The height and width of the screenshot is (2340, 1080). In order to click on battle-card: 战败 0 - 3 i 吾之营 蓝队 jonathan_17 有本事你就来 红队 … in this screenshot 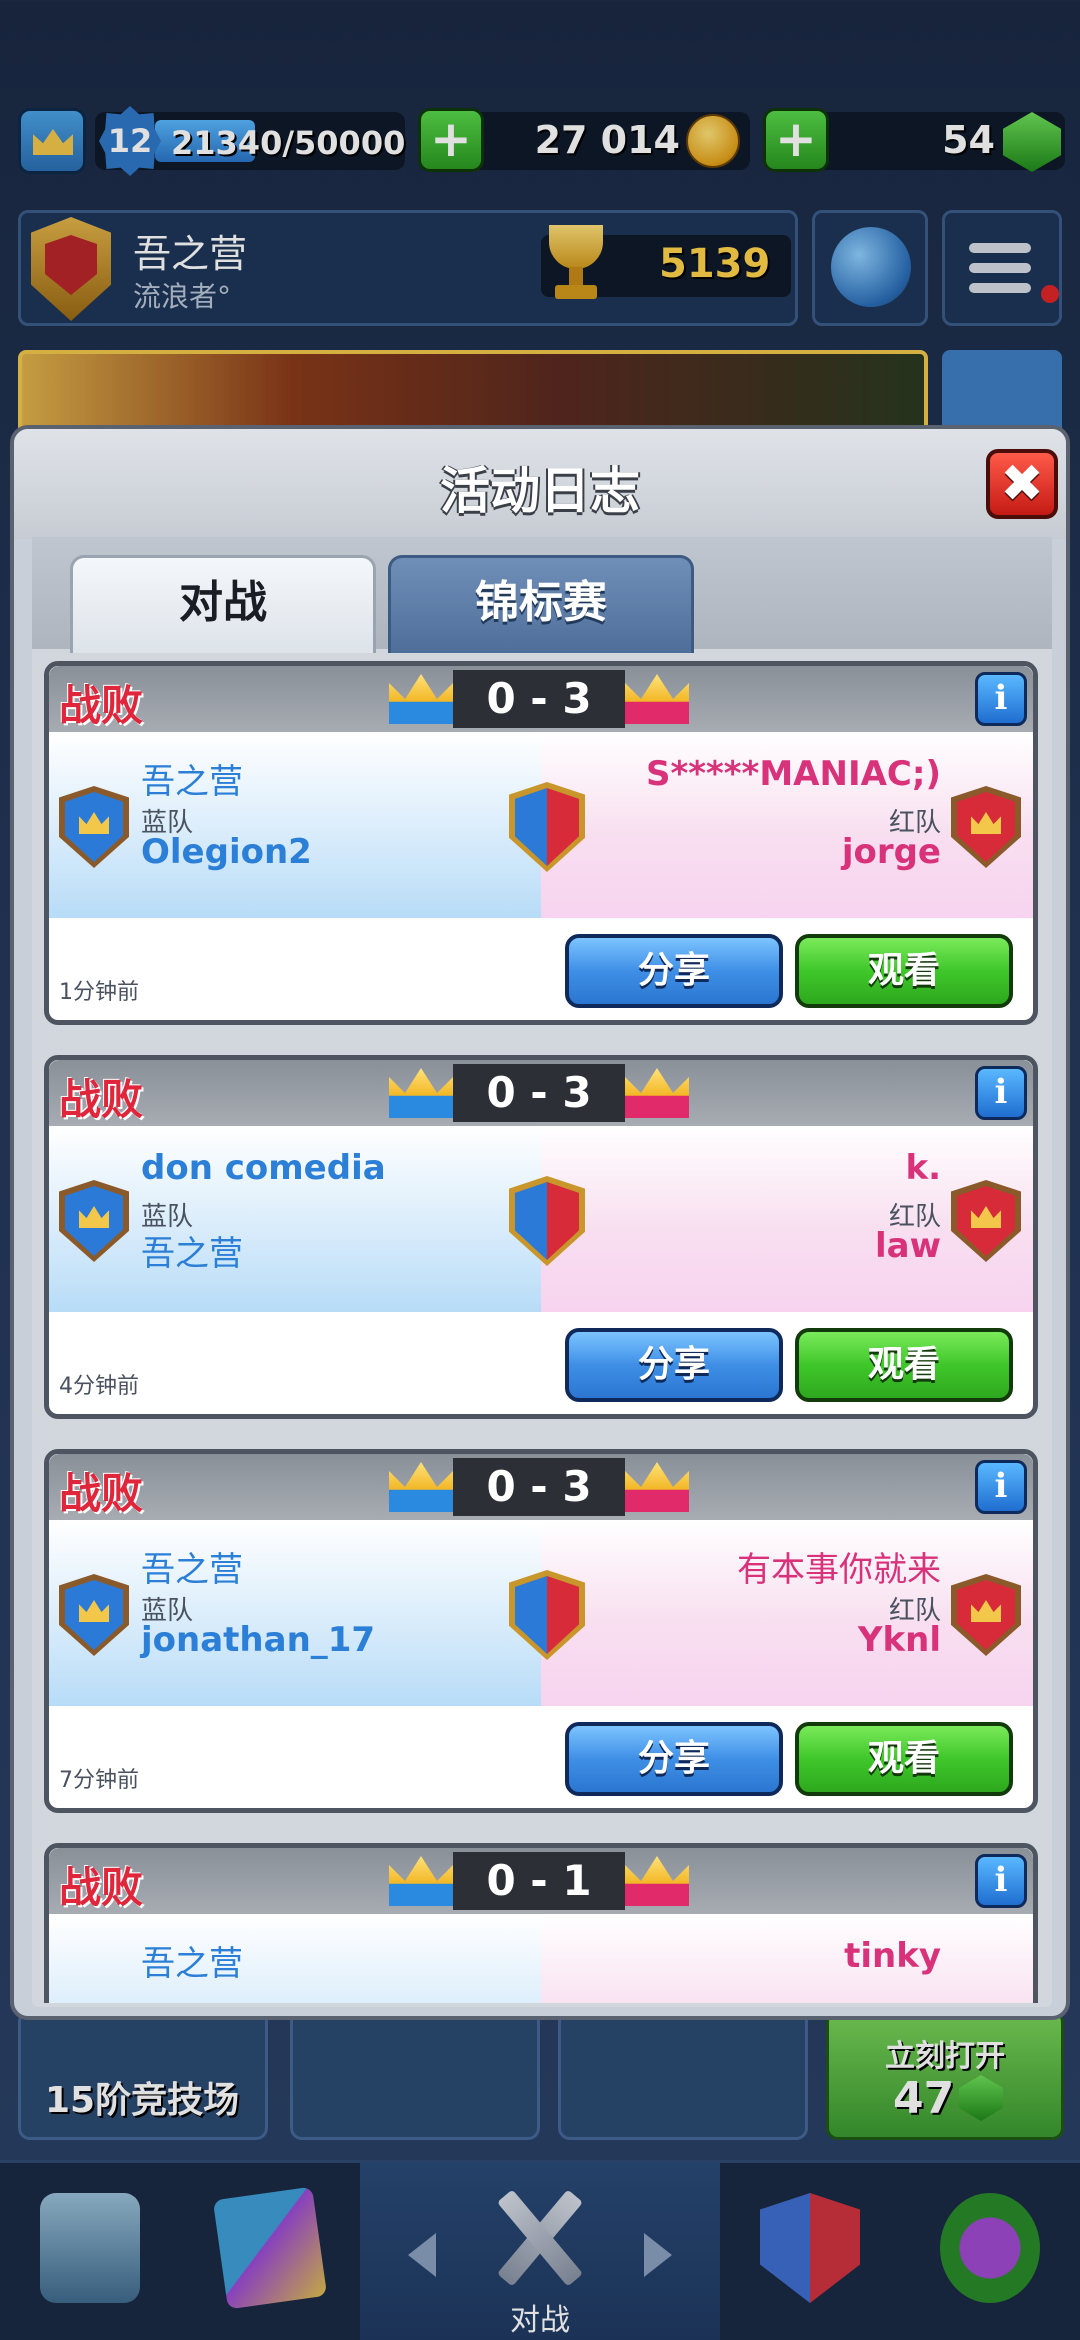, I will do `click(541, 1631)`.